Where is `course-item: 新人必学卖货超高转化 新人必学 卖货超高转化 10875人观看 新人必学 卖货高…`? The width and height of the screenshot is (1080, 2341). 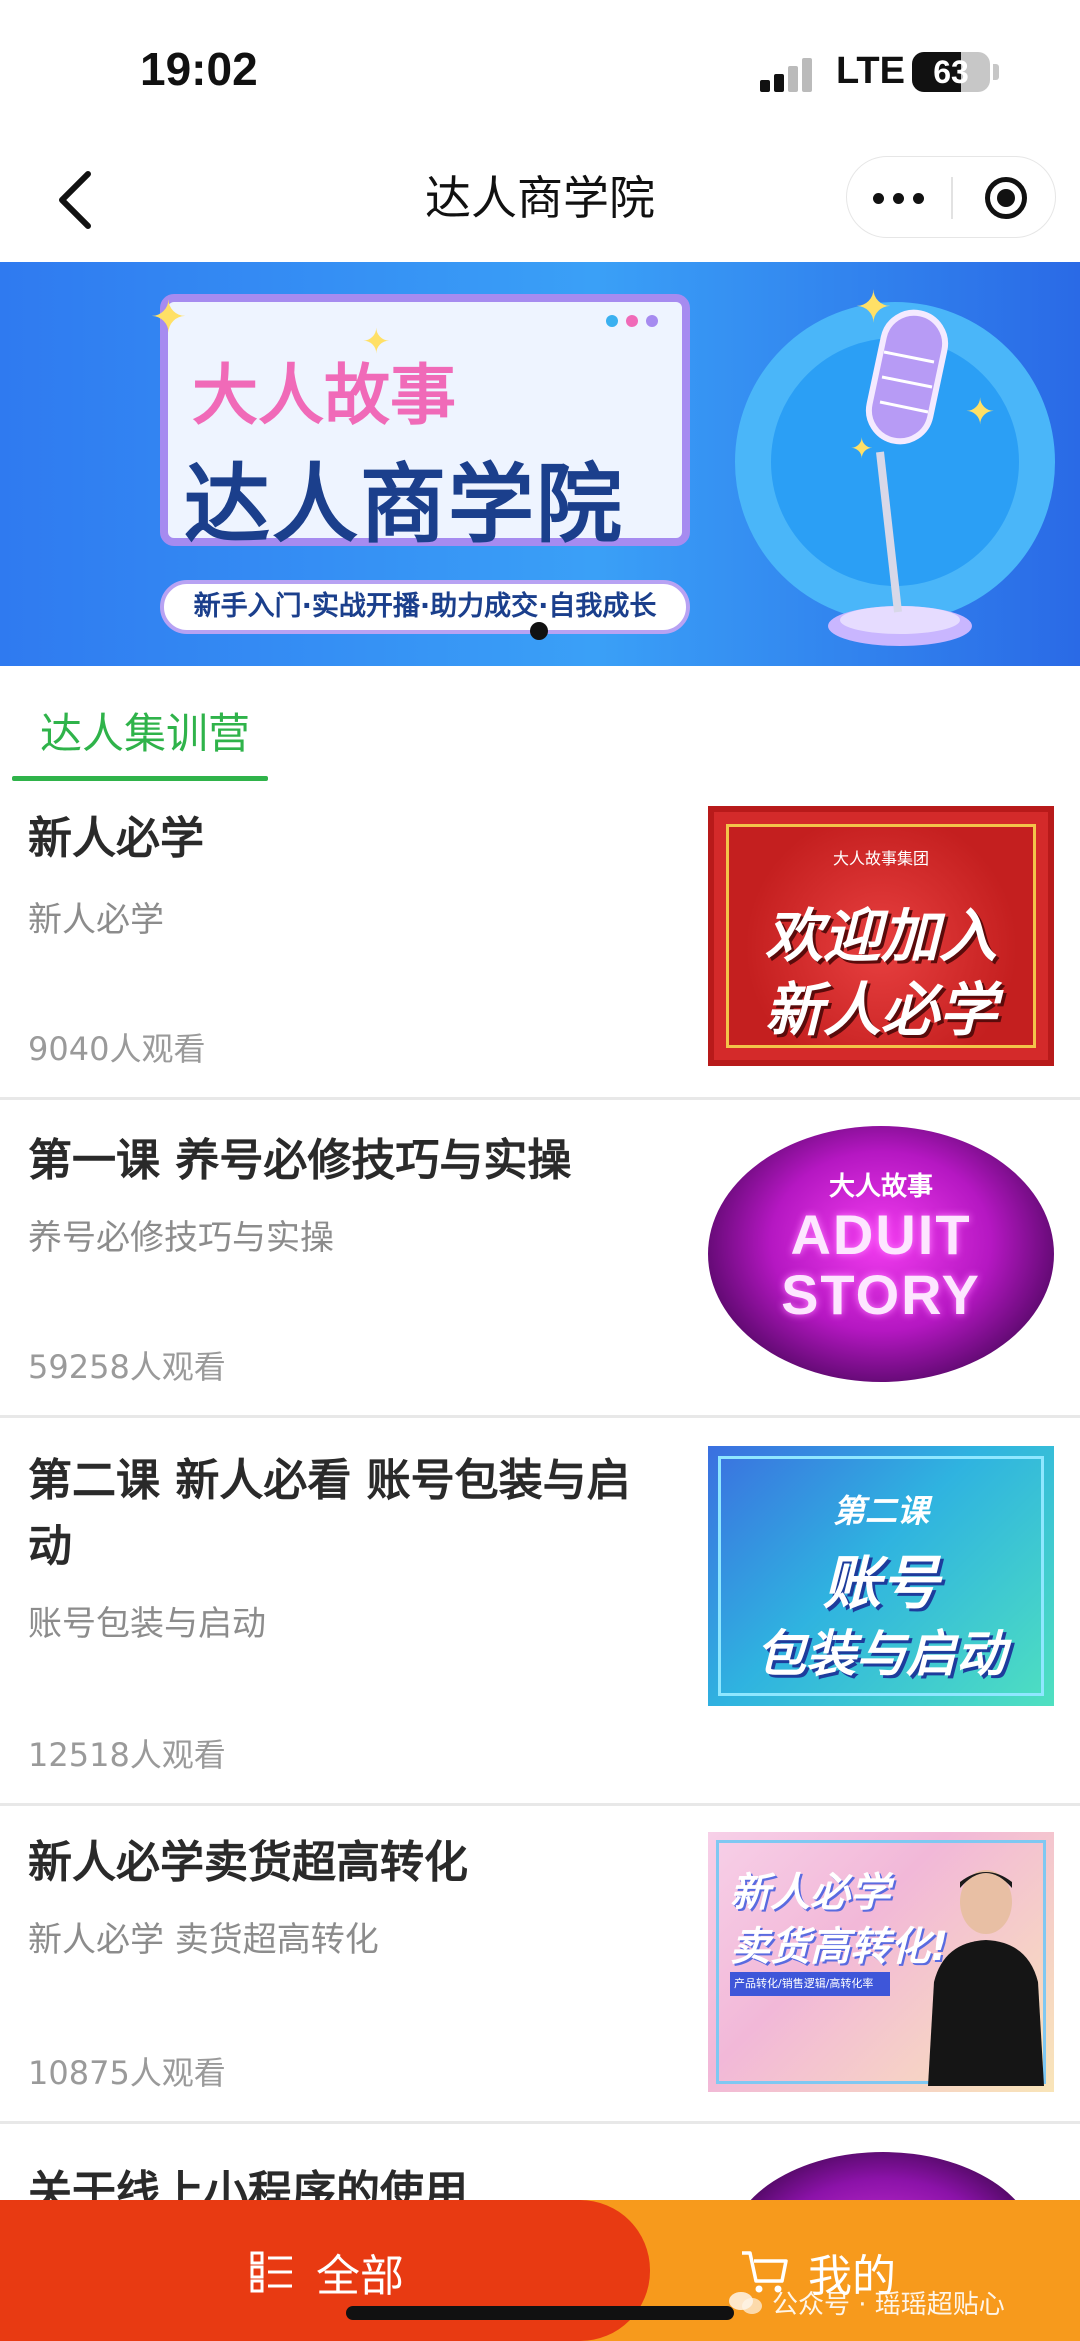 course-item: 新人必学卖货超高转化 新人必学 卖货超高转化 10875人观看 新人必学 卖货高… is located at coordinates (540, 1965).